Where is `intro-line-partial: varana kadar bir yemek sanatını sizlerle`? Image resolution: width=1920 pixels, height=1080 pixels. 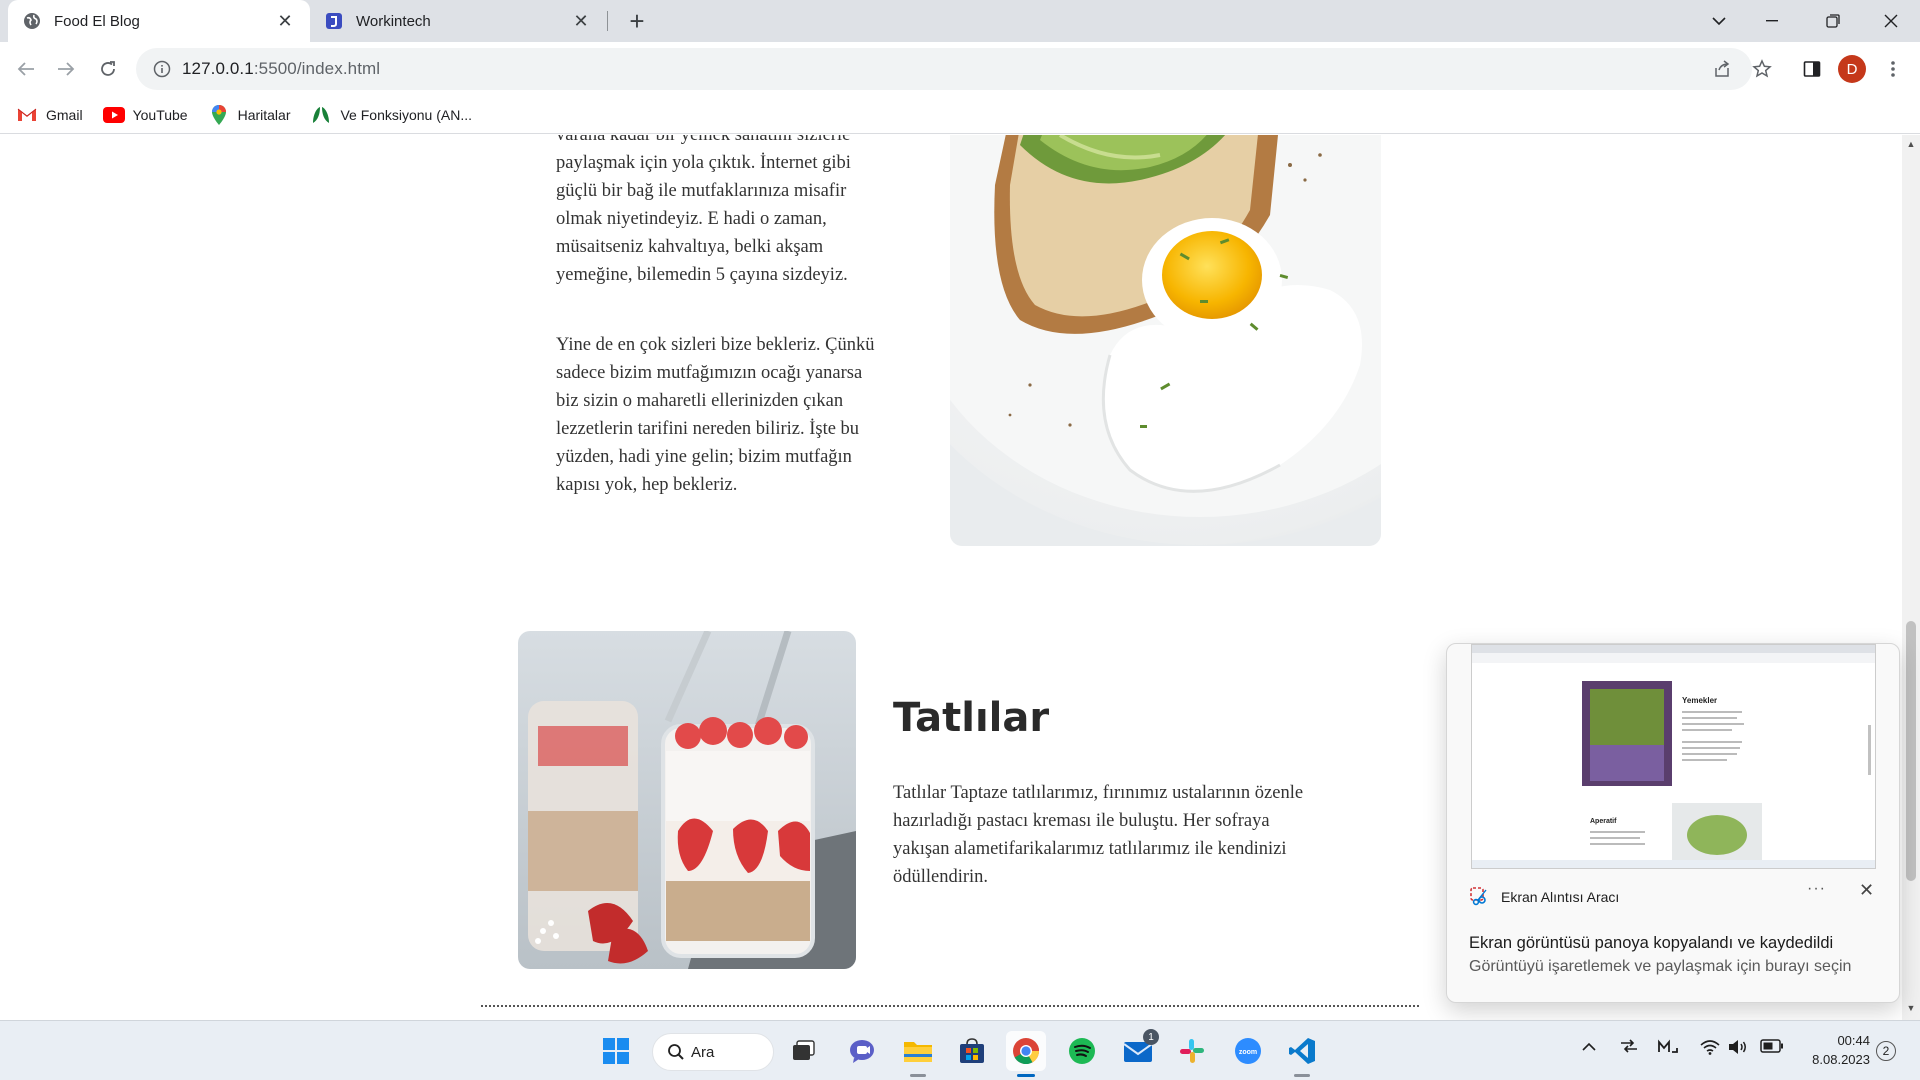 intro-line-partial: varana kadar bir yemek sanatını sizlerle is located at coordinates (703, 140).